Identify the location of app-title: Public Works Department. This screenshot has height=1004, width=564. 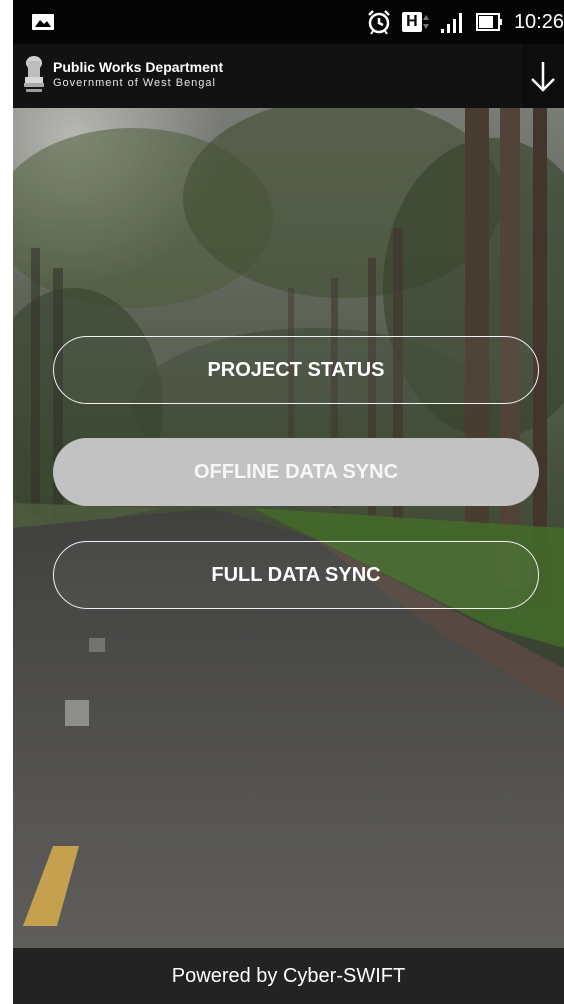
(138, 67).